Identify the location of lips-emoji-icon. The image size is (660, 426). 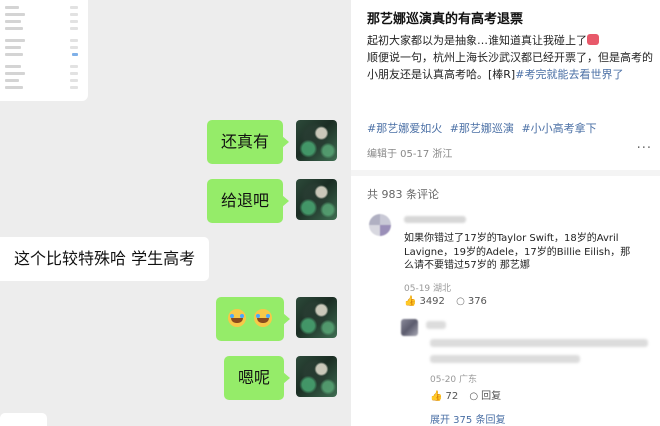
(593, 39).